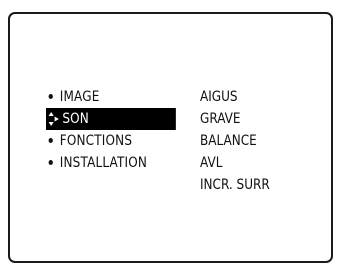 This screenshot has width=345, height=272. I want to click on menu-item-image: IMAGE, so click(106, 97).